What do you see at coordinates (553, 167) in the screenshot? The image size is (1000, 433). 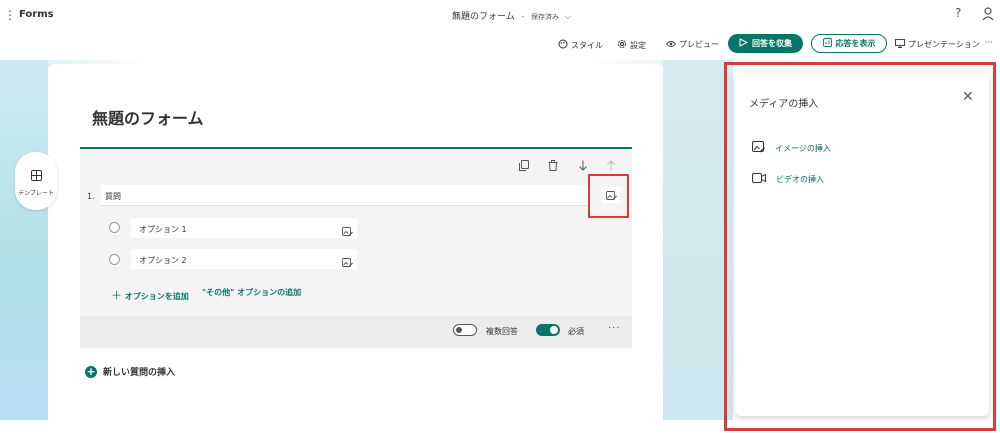 I see `trash-icon` at bounding box center [553, 167].